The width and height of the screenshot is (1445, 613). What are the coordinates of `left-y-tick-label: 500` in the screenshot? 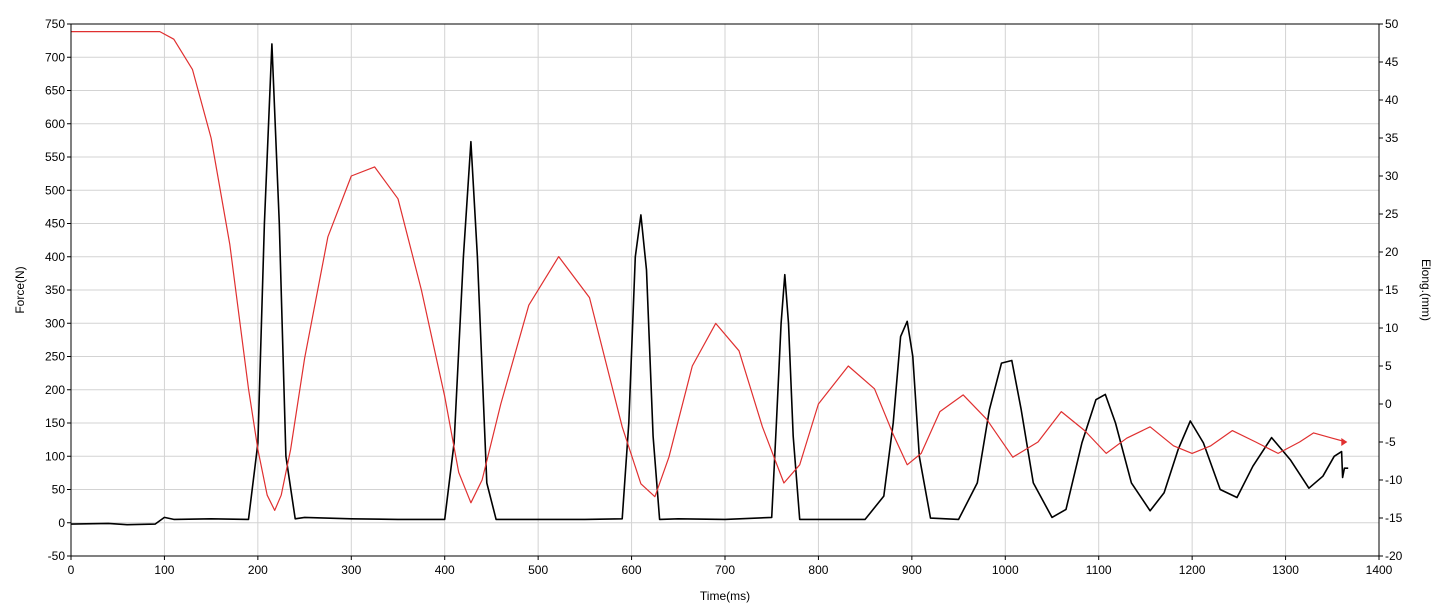 It's located at (55, 190).